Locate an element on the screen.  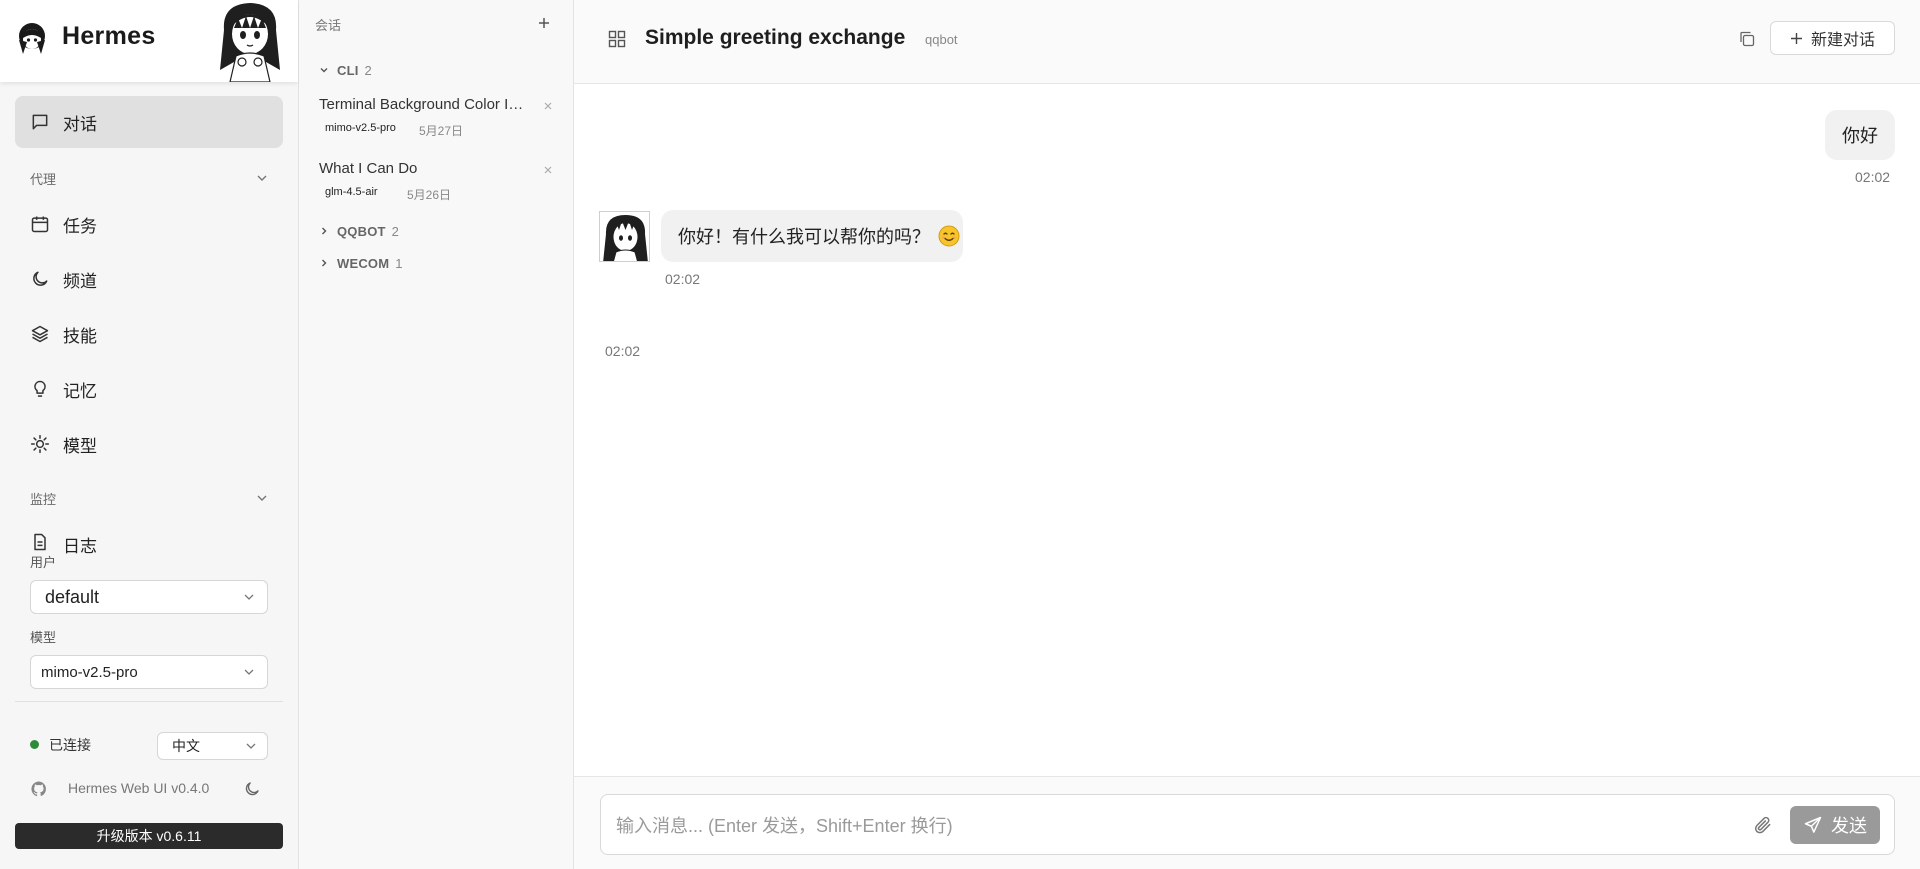
send-label: 发送 is located at coordinates (1849, 826).